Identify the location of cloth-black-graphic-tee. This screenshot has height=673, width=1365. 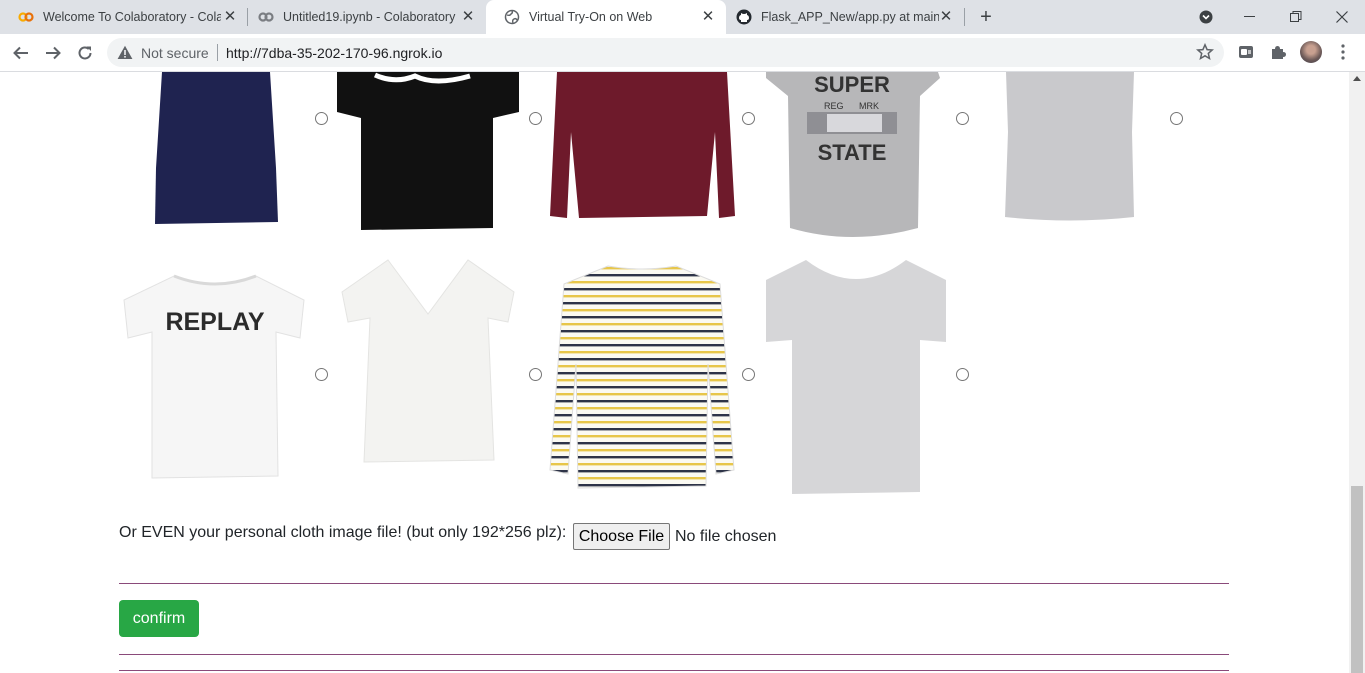
(428, 151).